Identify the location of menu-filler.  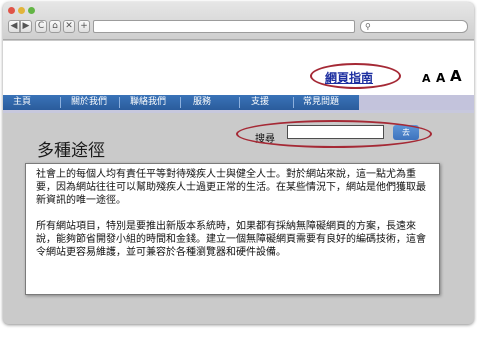
(416, 102).